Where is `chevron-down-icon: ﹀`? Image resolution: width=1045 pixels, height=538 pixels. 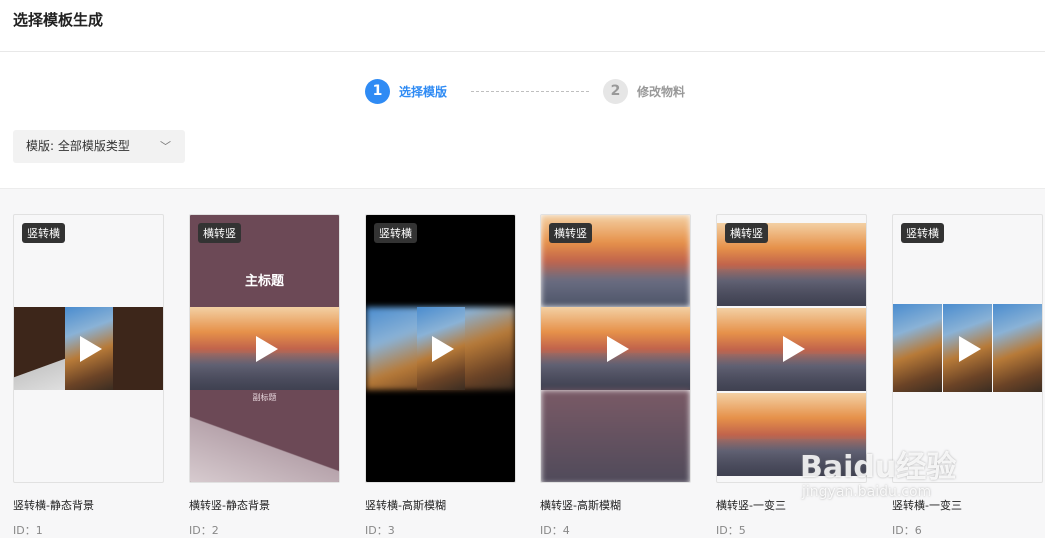 chevron-down-icon: ﹀ is located at coordinates (165, 146).